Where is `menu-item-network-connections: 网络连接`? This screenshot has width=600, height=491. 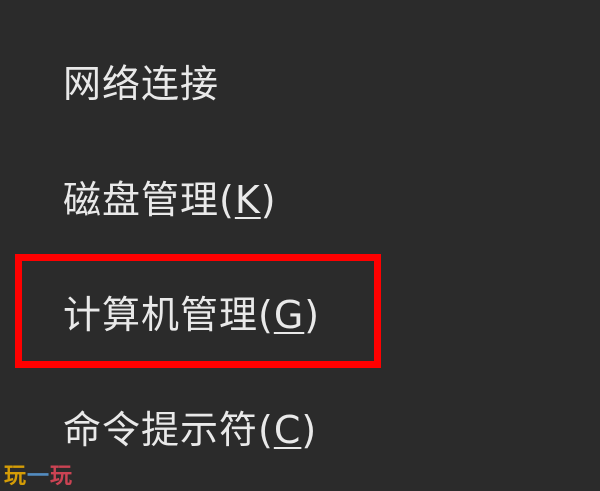
menu-item-network-connections: 网络连接 is located at coordinates (141, 84).